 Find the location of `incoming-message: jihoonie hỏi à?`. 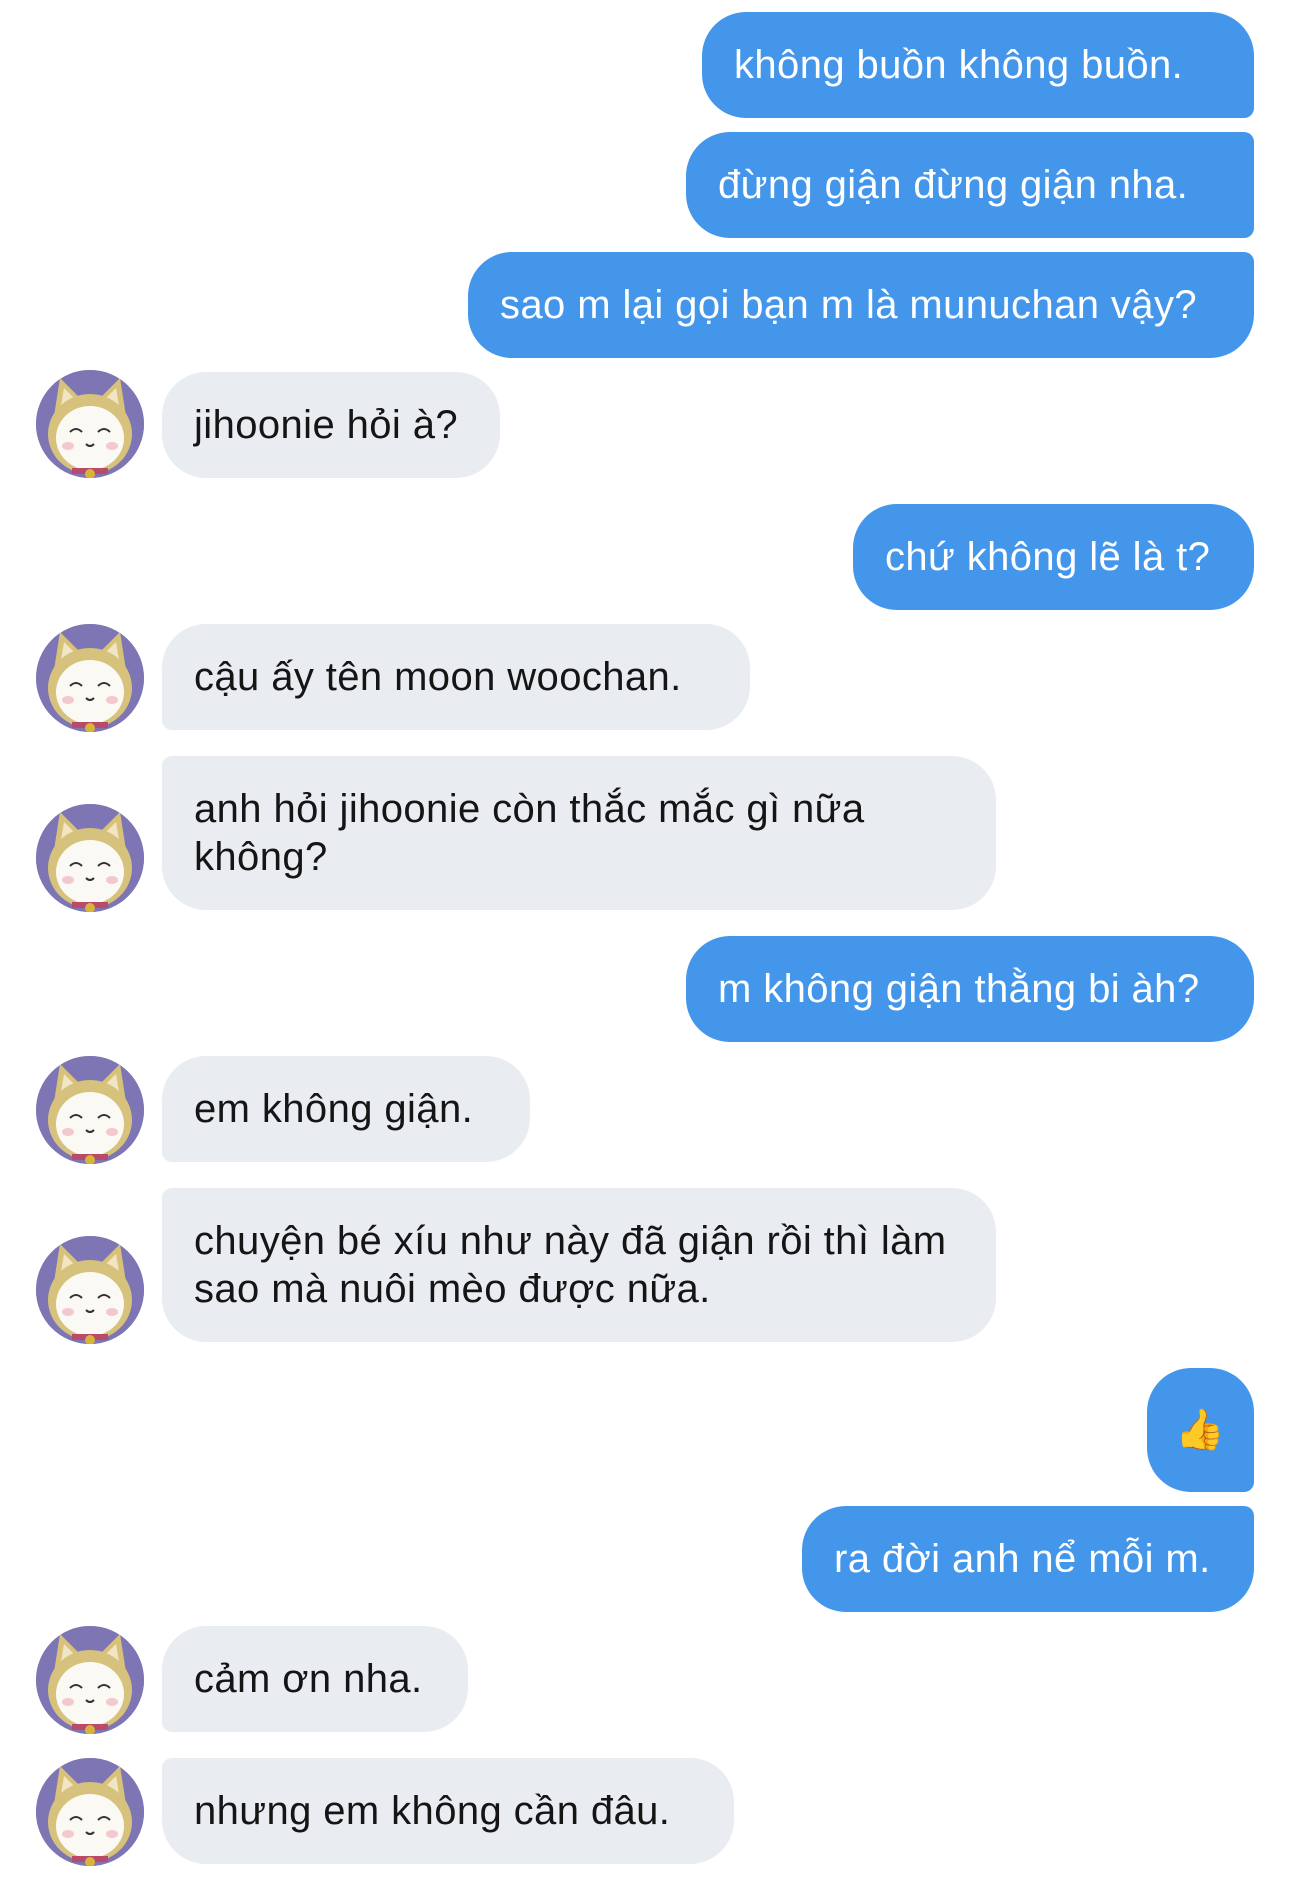

incoming-message: jihoonie hỏi à? is located at coordinates (331, 425).